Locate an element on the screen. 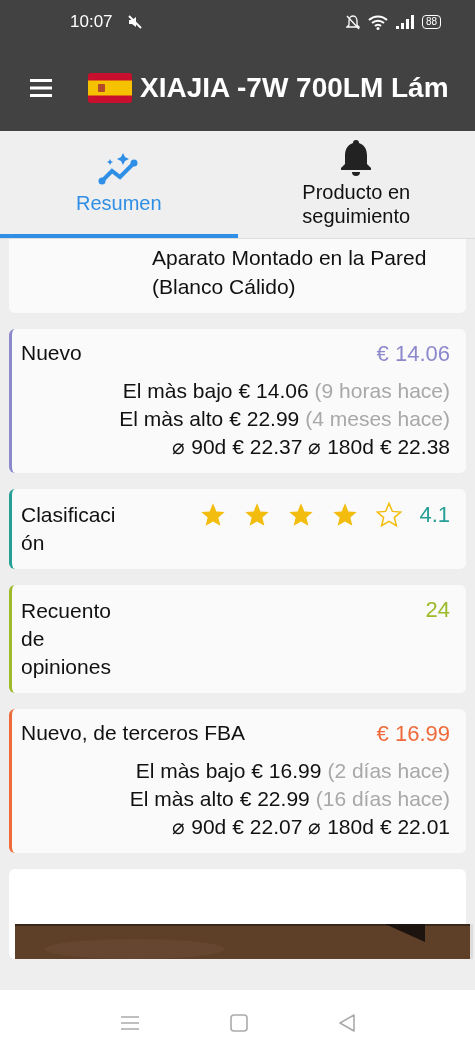 This screenshot has height=1056, width=475. battery-level: 88 is located at coordinates (431, 22).